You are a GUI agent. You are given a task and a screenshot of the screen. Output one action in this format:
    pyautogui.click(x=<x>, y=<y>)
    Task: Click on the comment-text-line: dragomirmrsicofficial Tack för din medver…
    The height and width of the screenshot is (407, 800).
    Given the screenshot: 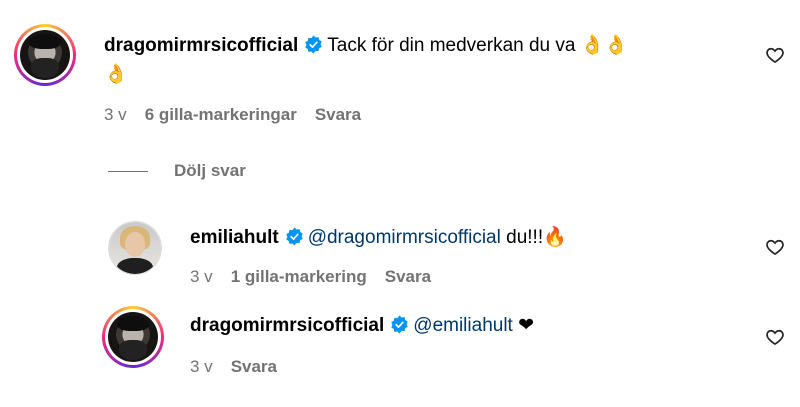 What is the action you would take?
    pyautogui.click(x=366, y=46)
    